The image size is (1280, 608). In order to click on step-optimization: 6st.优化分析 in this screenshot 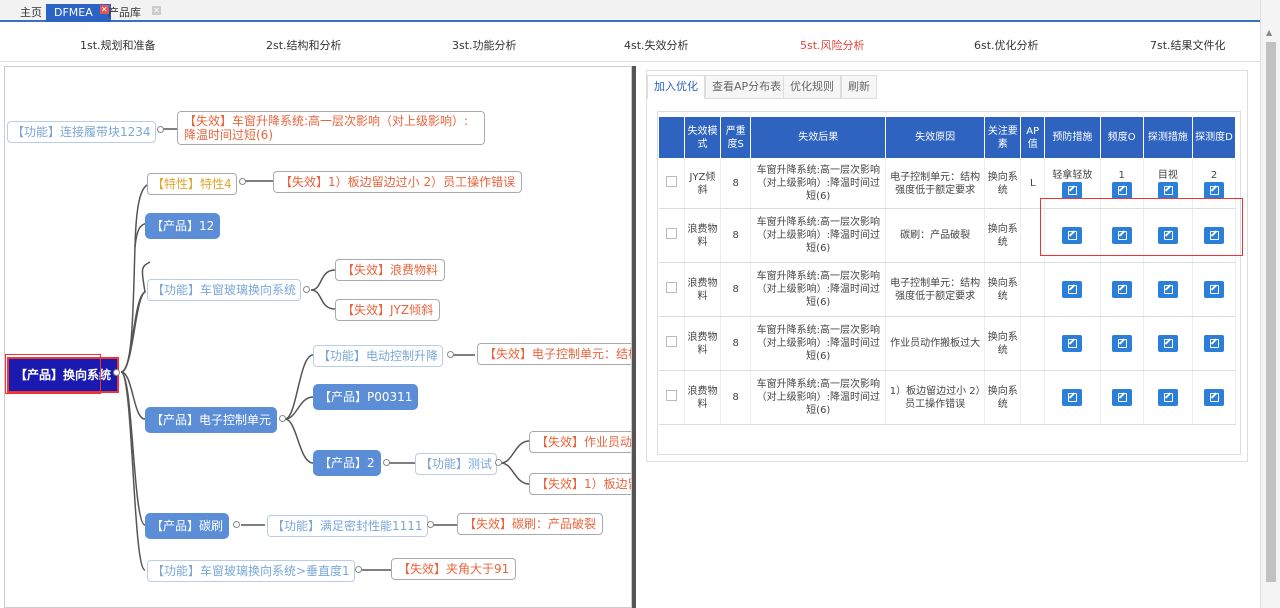, I will do `click(1006, 45)`.